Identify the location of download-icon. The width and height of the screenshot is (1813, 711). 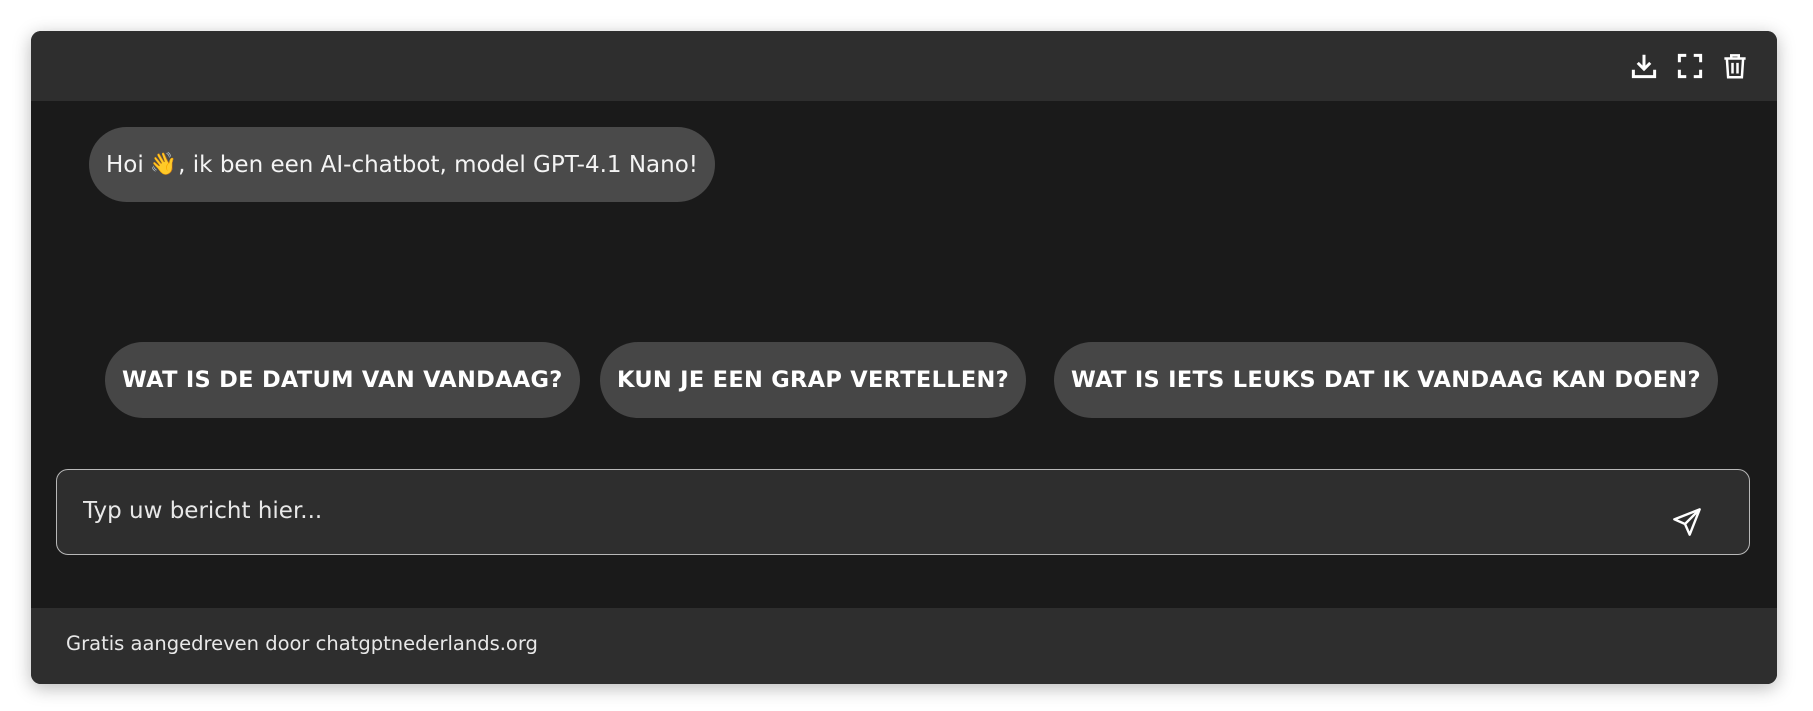
(1644, 66).